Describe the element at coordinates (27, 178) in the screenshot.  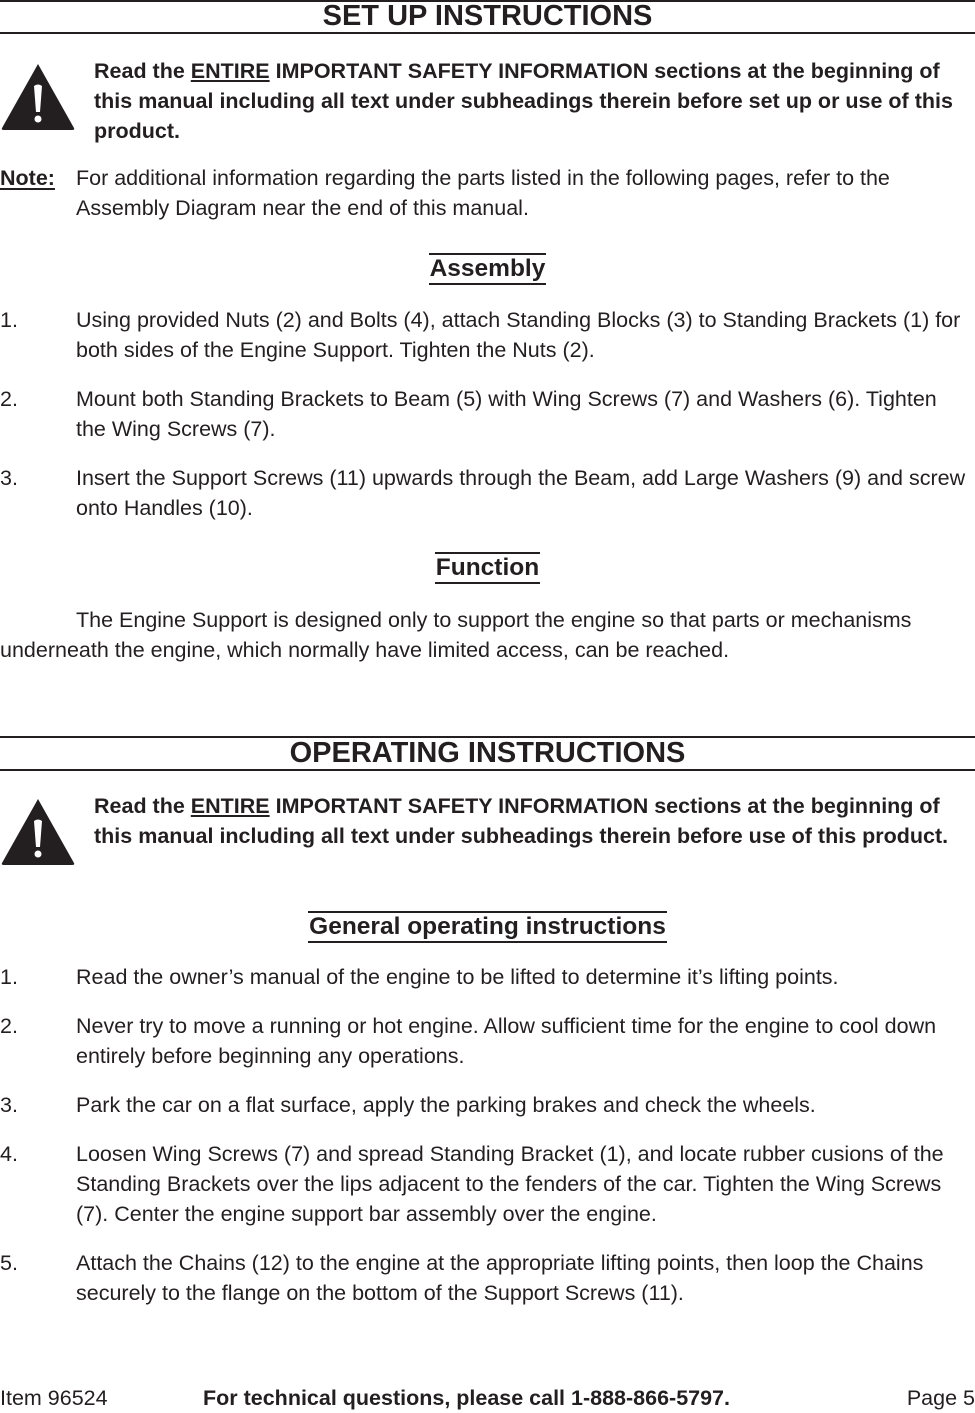
I see `note-label: Note:` at that location.